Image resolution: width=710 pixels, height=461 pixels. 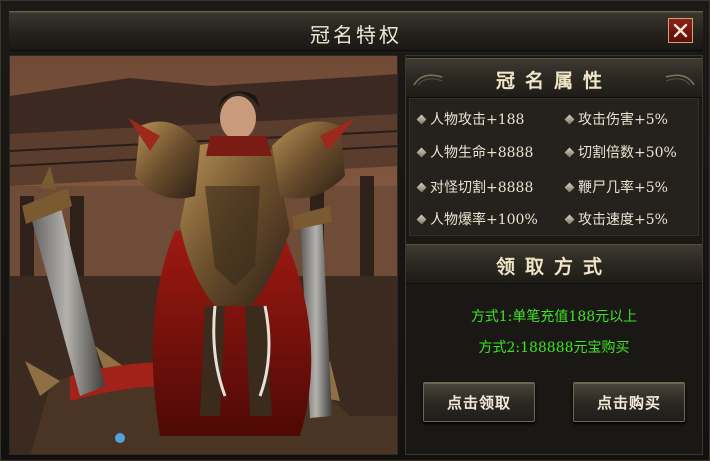 I want to click on attributes-title: 冠名属性, so click(x=553, y=81).